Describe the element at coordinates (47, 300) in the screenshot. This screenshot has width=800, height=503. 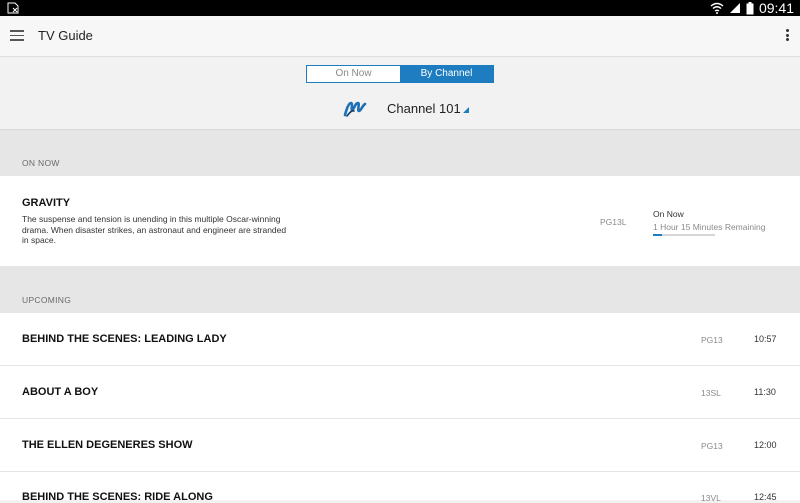
I see `section-title-upcoming: UPCOMING` at that location.